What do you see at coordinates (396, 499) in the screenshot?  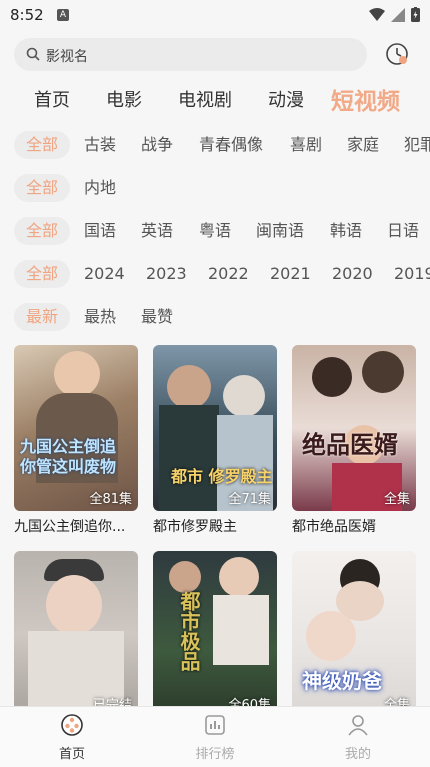 I see `episode-badge: 全集` at bounding box center [396, 499].